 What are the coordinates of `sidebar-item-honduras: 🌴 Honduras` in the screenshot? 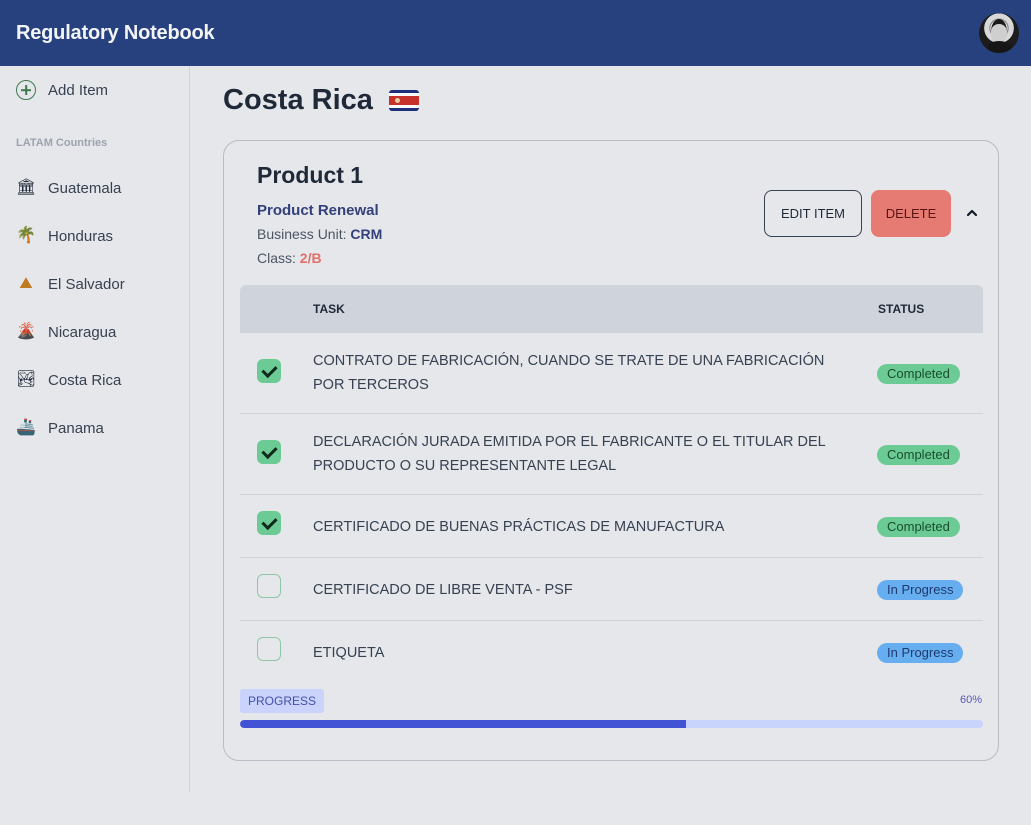 It's located at (94, 236).